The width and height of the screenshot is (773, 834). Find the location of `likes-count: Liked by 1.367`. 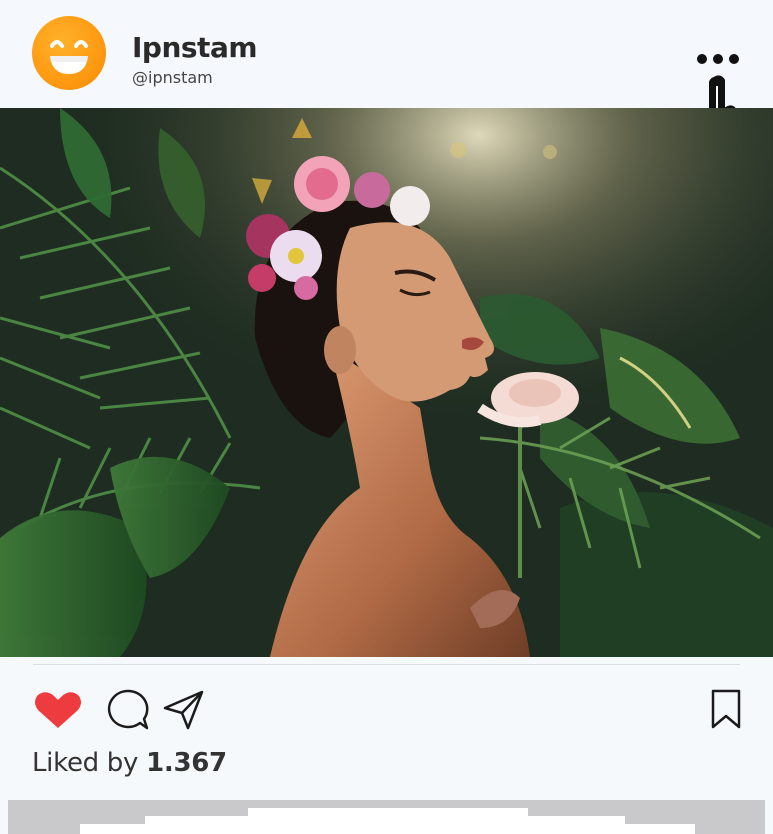

likes-count: Liked by 1.367 is located at coordinates (129, 763).